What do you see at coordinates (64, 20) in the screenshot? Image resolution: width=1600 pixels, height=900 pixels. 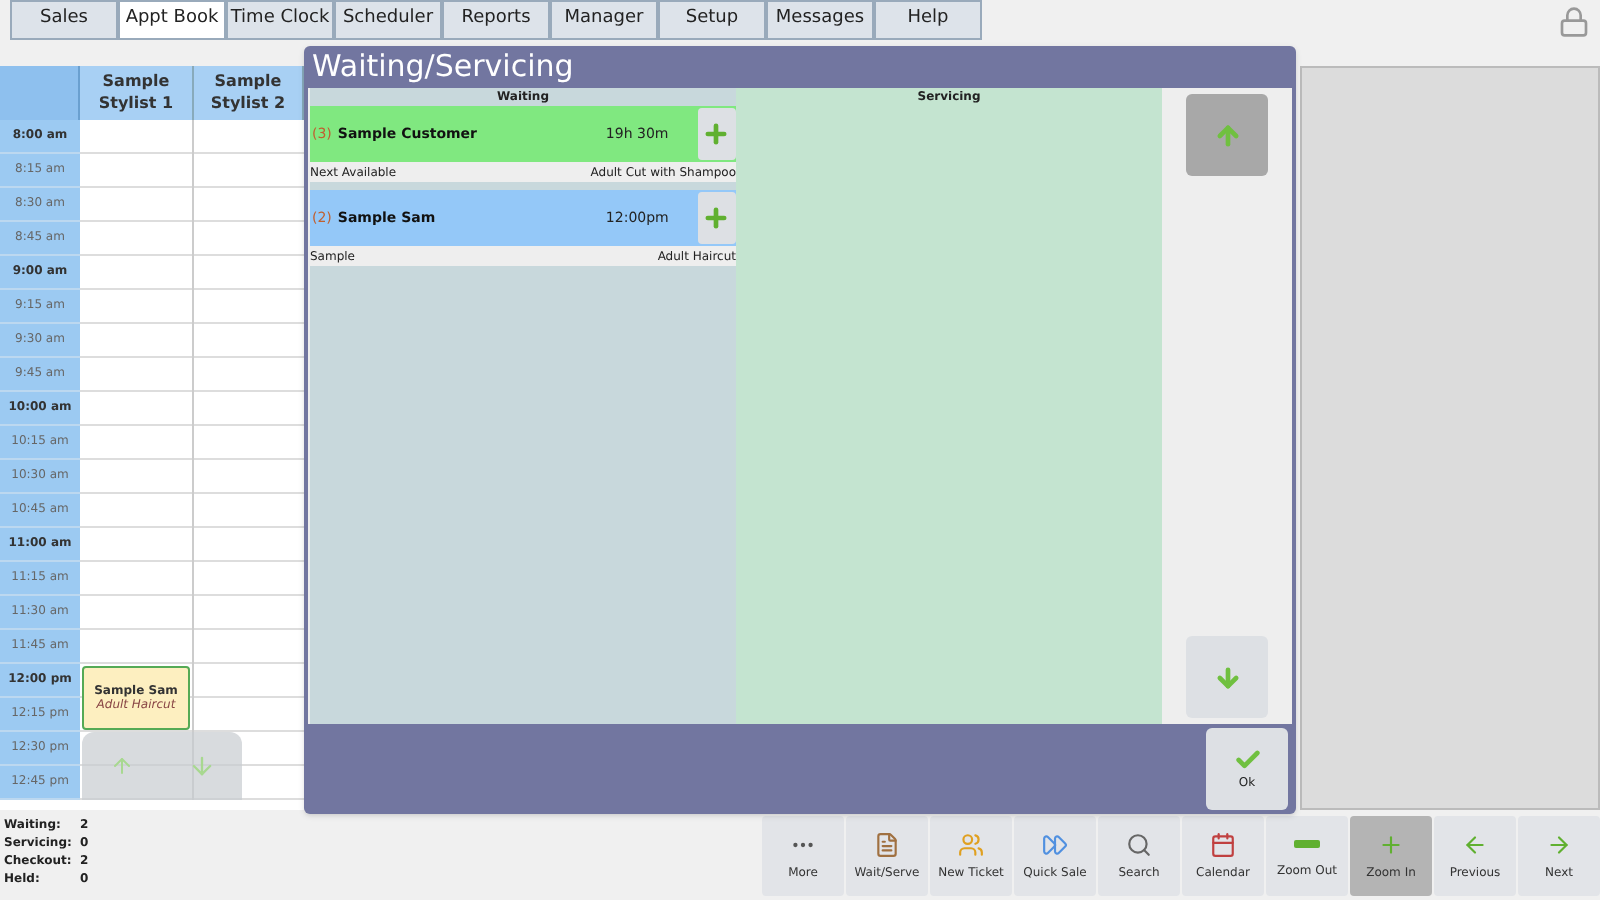 I see `nav-tab: Sales` at bounding box center [64, 20].